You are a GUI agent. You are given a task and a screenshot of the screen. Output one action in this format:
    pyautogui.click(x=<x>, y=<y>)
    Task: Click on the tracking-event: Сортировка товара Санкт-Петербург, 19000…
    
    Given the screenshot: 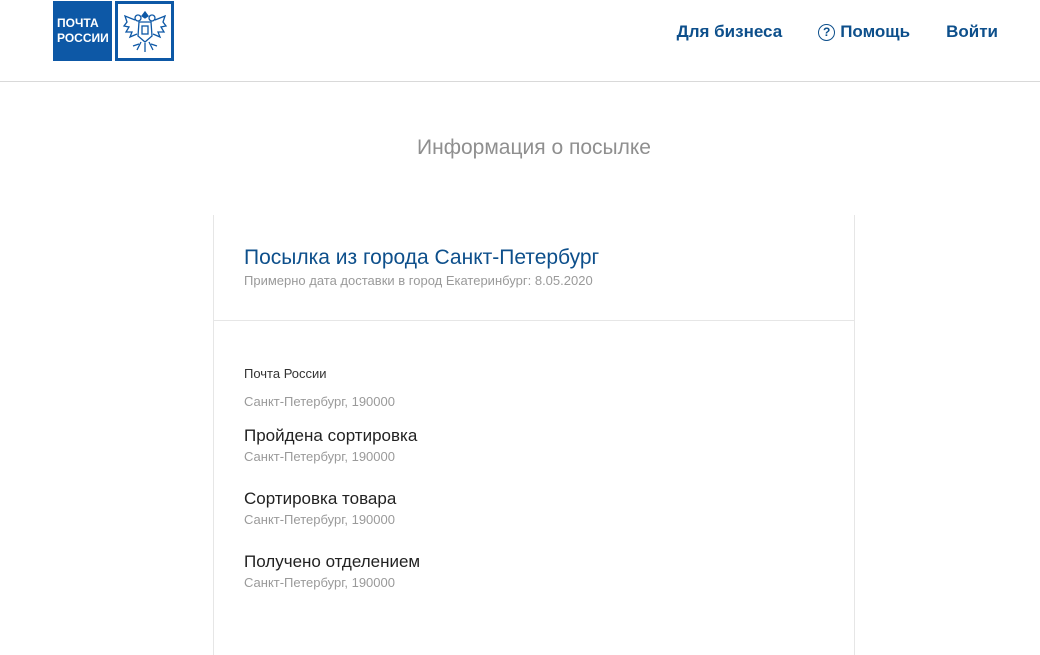 What is the action you would take?
    pyautogui.click(x=549, y=507)
    